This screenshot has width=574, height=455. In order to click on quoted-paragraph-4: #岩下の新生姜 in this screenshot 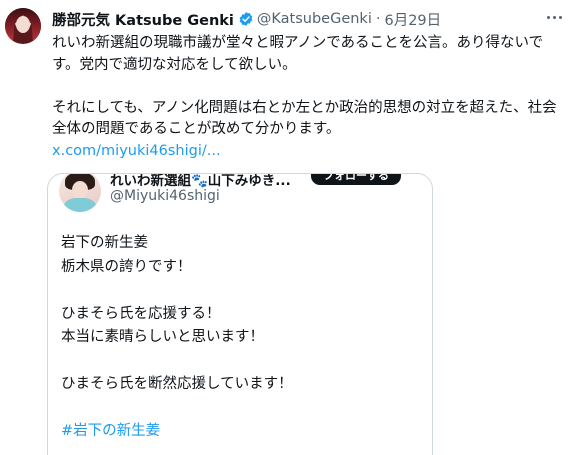, I will do `click(177, 432)`.